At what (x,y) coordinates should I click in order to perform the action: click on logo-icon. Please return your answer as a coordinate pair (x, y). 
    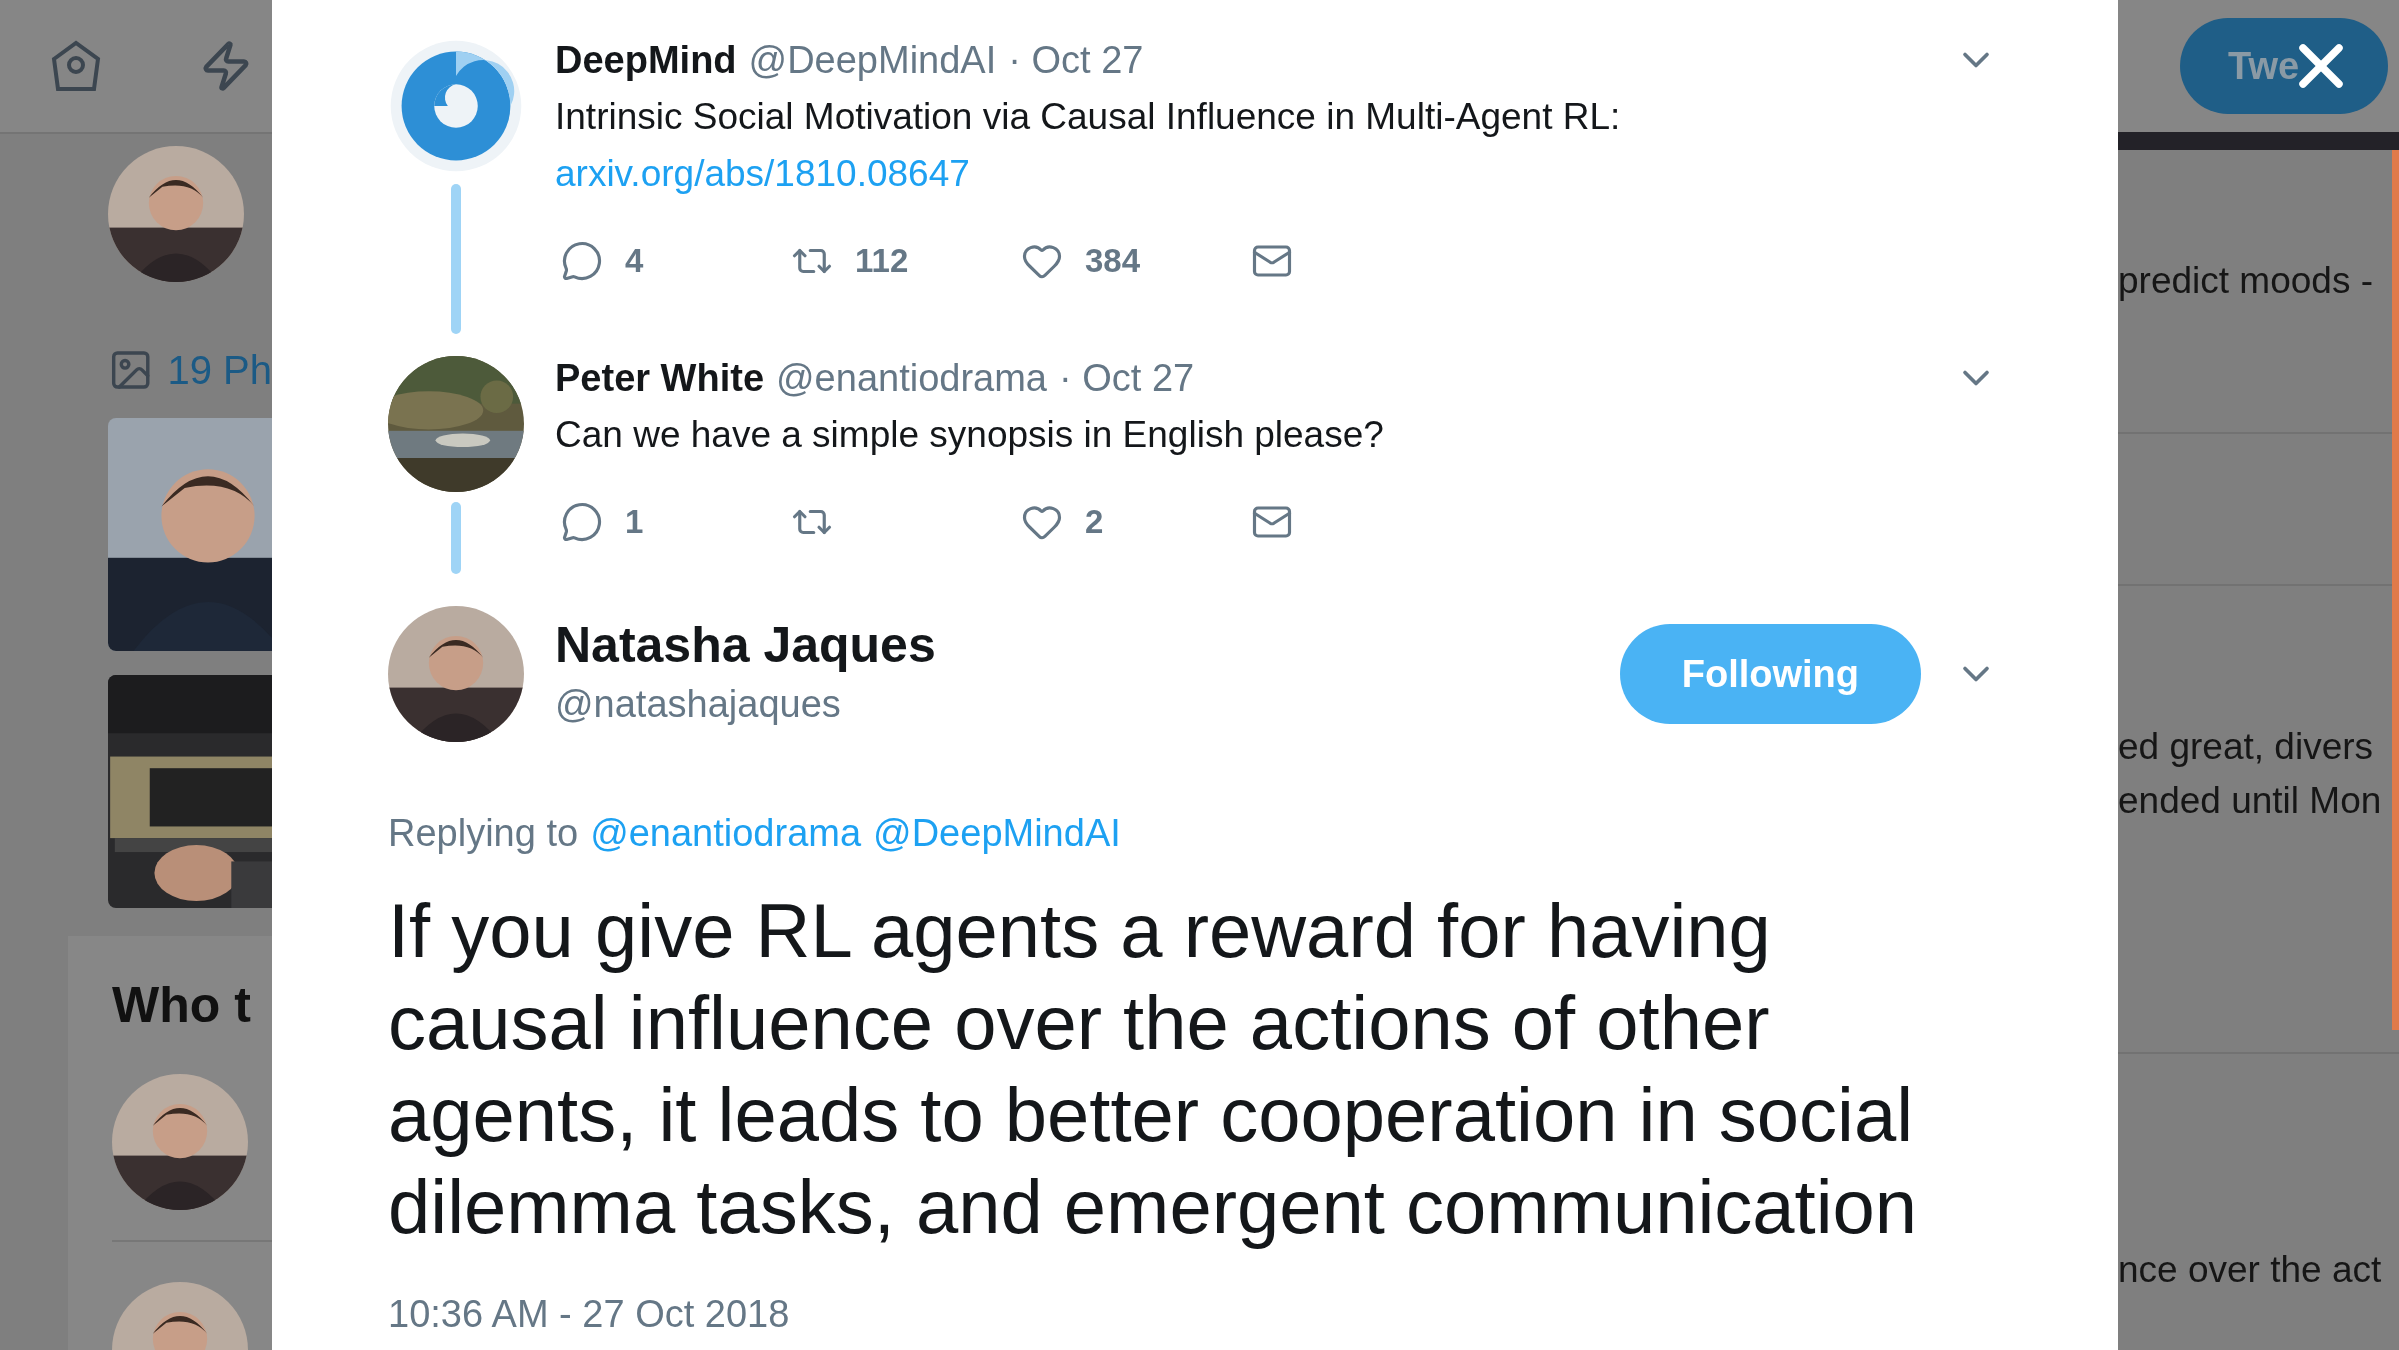
    Looking at the image, I should click on (456, 106).